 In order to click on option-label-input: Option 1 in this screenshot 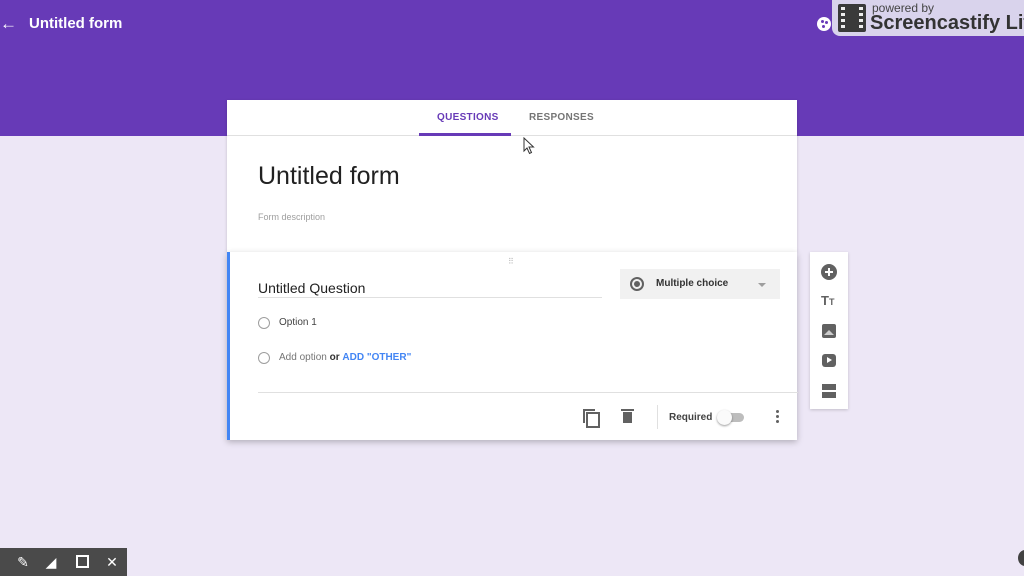, I will do `click(298, 322)`.